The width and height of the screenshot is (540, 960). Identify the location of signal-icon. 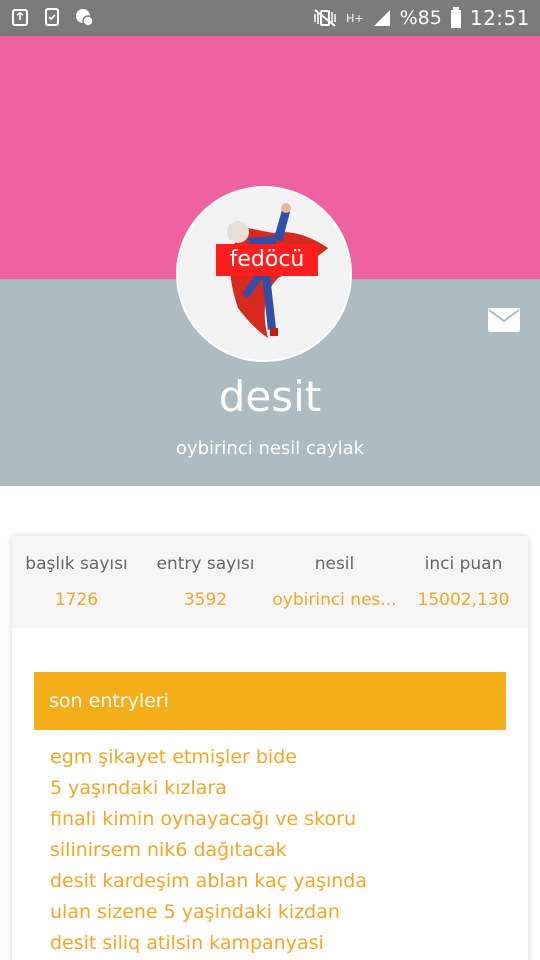
(381, 18).